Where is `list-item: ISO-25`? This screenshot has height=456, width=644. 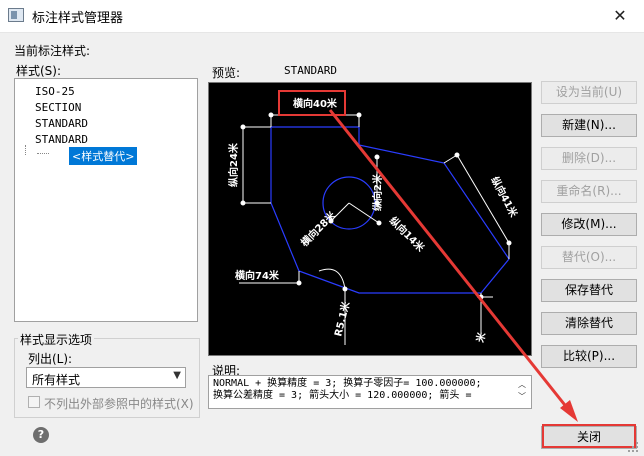
list-item: ISO-25 is located at coordinates (55, 91).